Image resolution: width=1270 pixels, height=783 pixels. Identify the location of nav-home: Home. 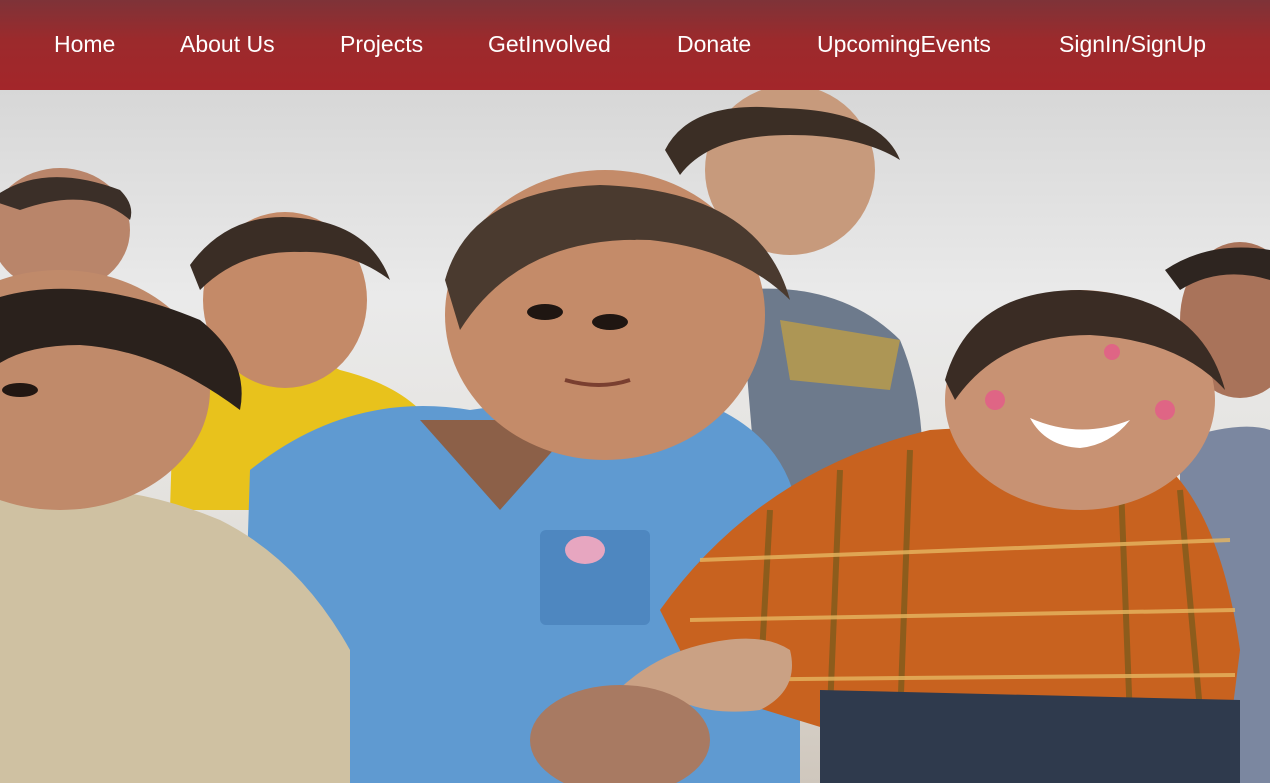
(84, 44).